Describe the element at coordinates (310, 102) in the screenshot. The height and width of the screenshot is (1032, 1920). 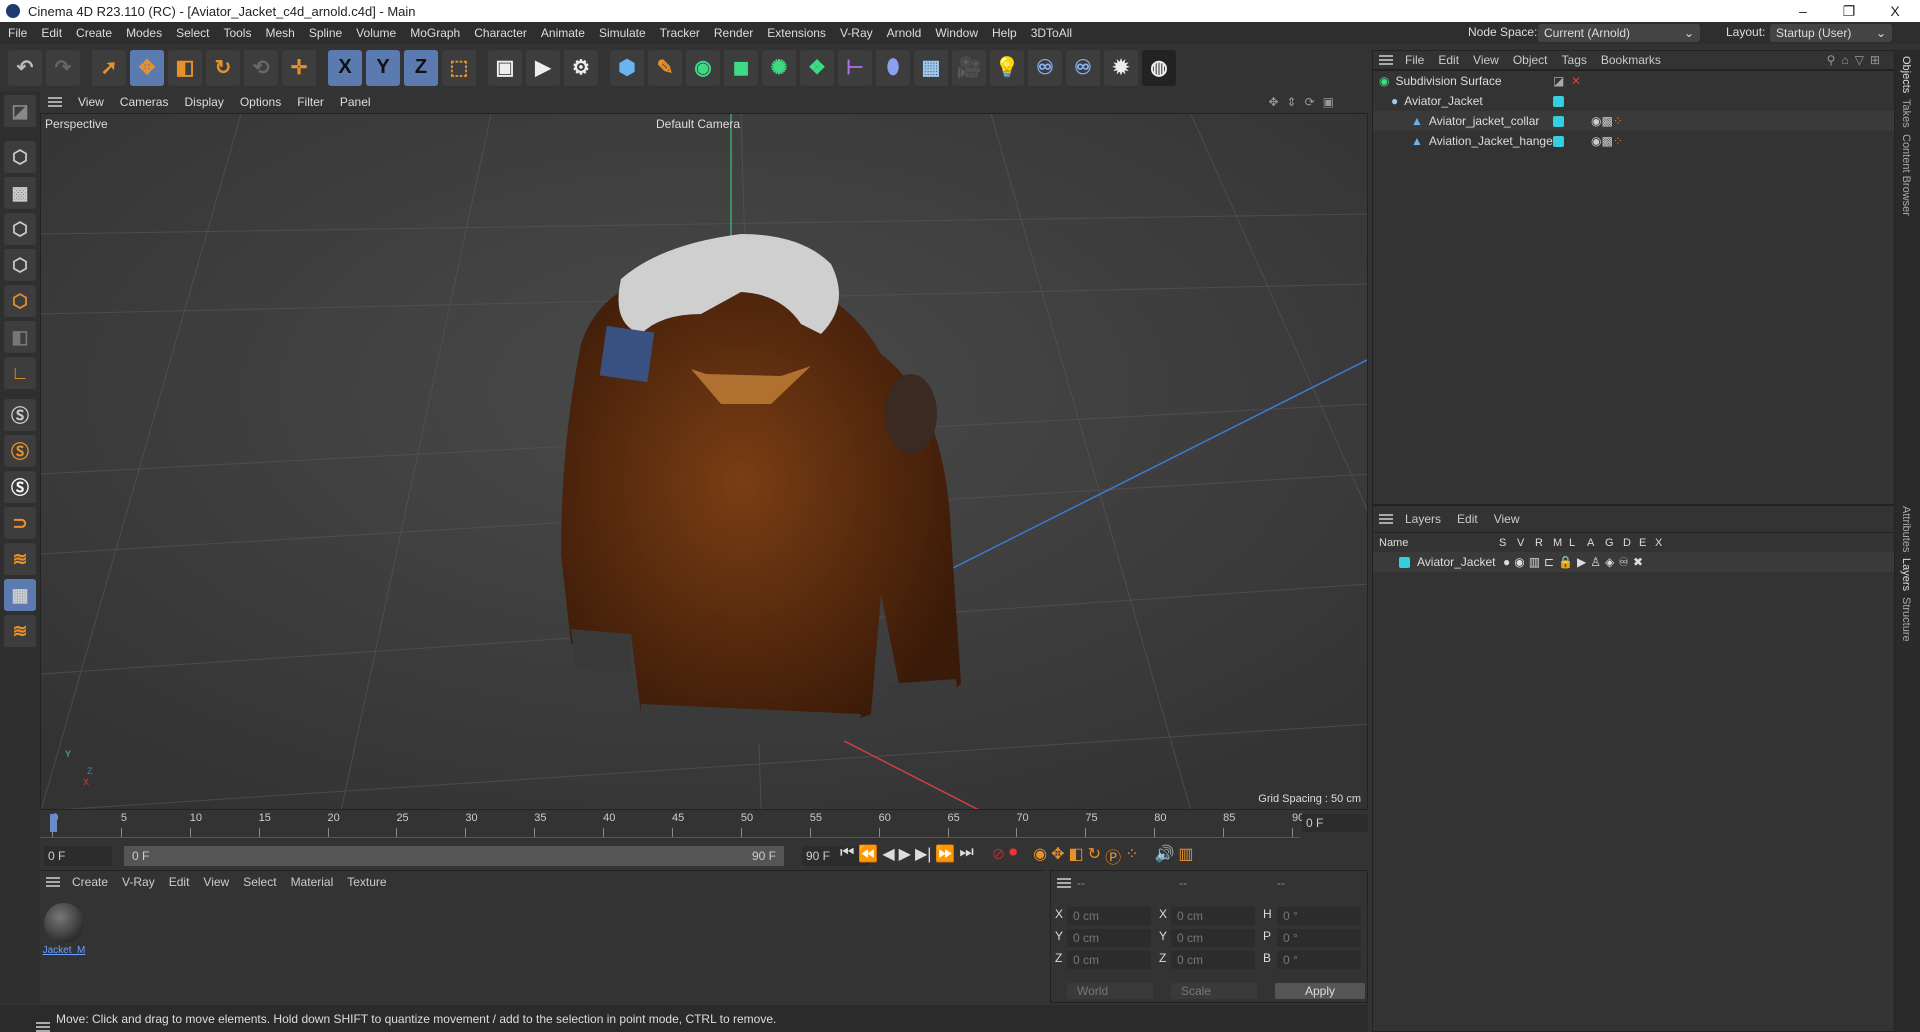
I see `viewport-menu-filter: Filter` at that location.